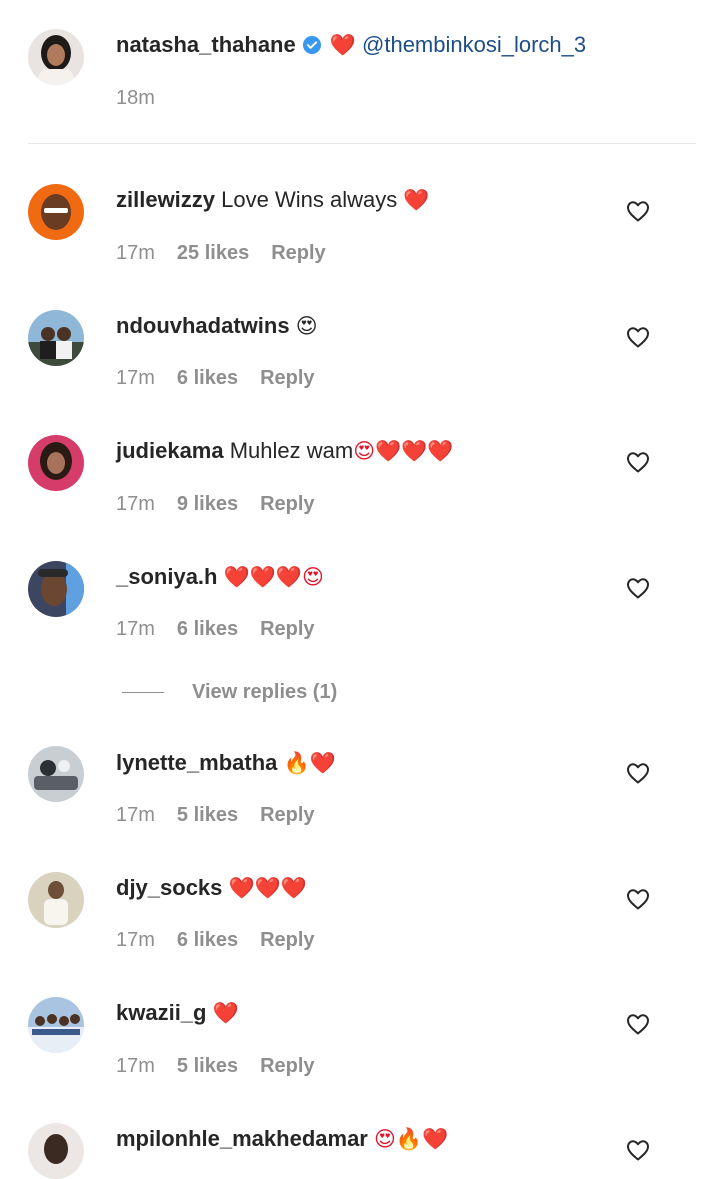  Describe the element at coordinates (220, 577) in the screenshot. I see `comment-line: _soniya.h ❤️❤️❤️😍` at that location.